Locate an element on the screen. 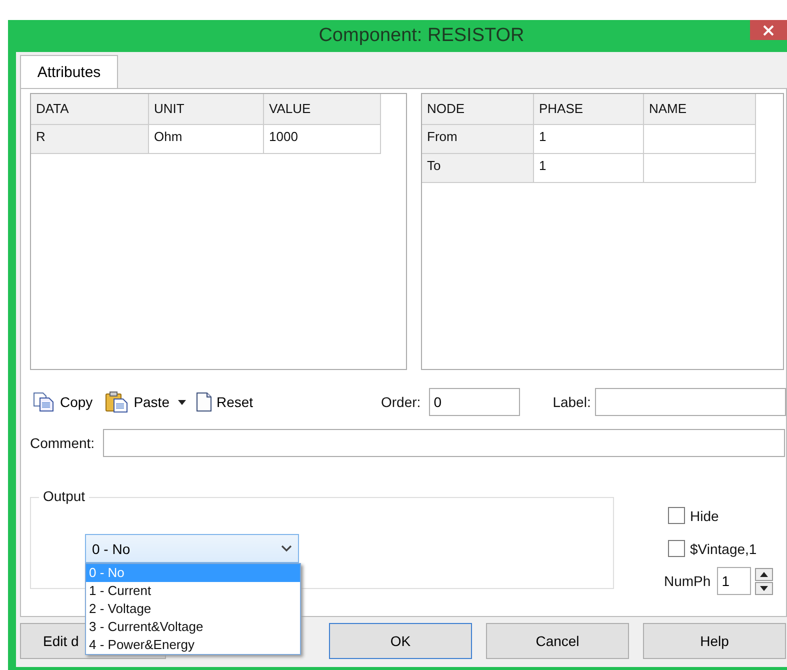 The width and height of the screenshot is (787, 670). order-field: 0 is located at coordinates (474, 402).